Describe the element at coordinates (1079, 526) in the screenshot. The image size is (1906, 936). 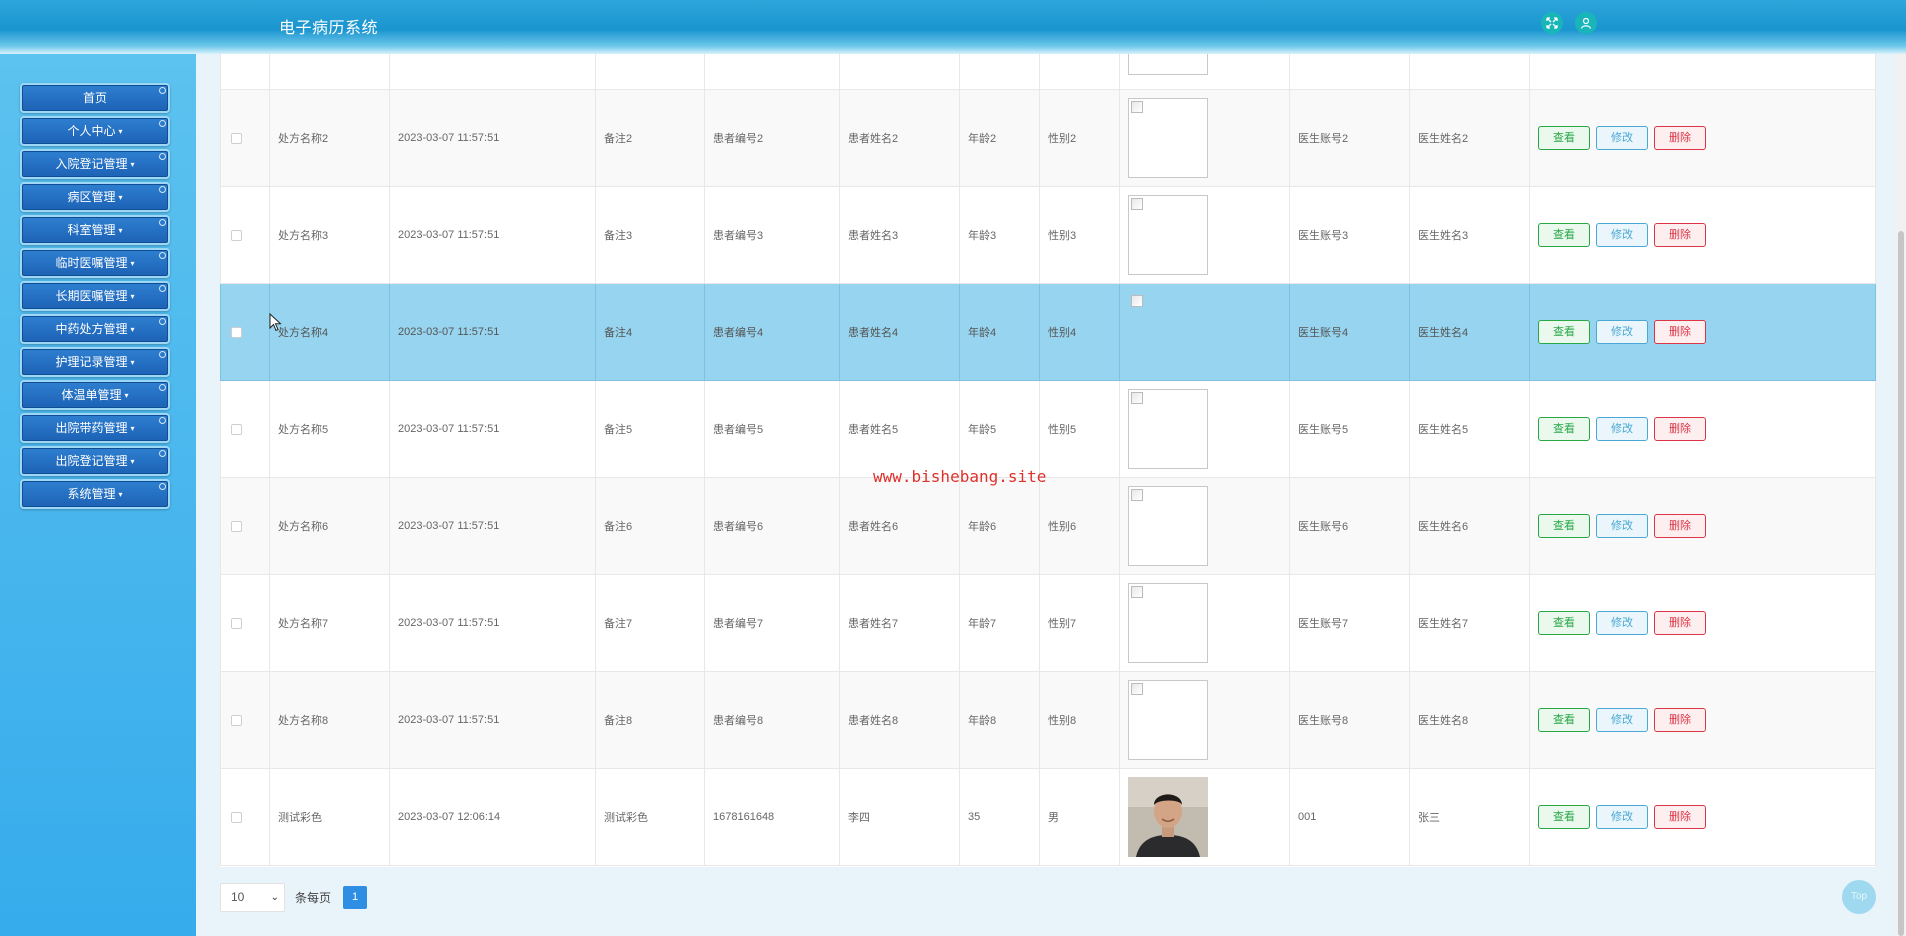
I see `cell-gender: 性别6` at that location.